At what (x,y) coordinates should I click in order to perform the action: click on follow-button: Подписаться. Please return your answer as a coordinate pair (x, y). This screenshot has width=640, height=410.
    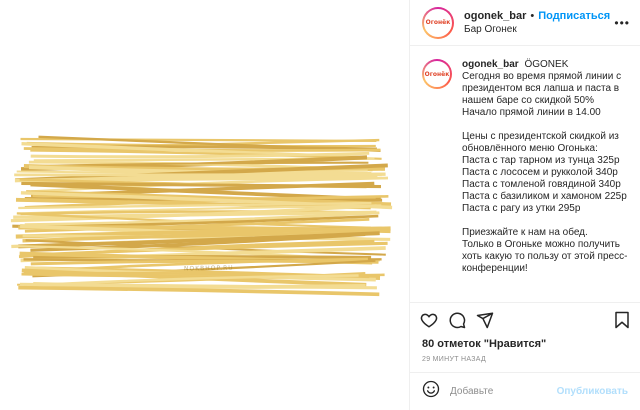
    Looking at the image, I should click on (574, 16).